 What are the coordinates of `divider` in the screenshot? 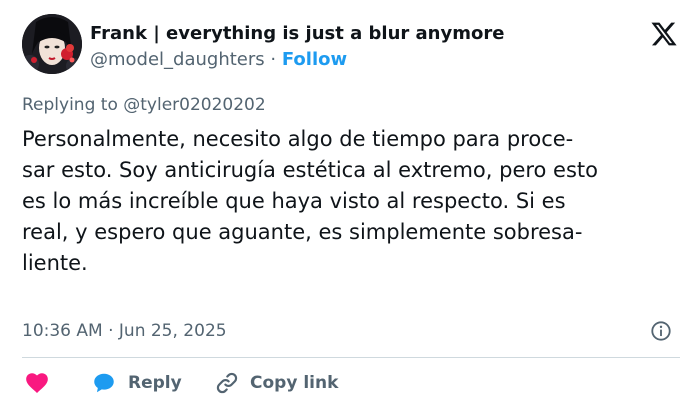 It's located at (351, 357).